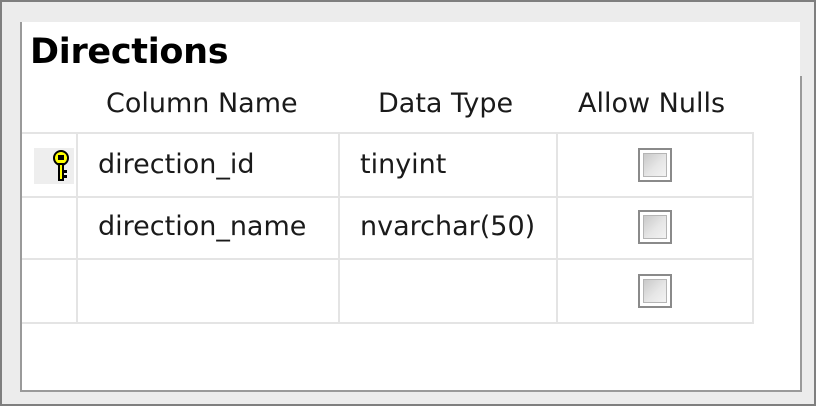  What do you see at coordinates (449, 291) in the screenshot?
I see `data-type-cell` at bounding box center [449, 291].